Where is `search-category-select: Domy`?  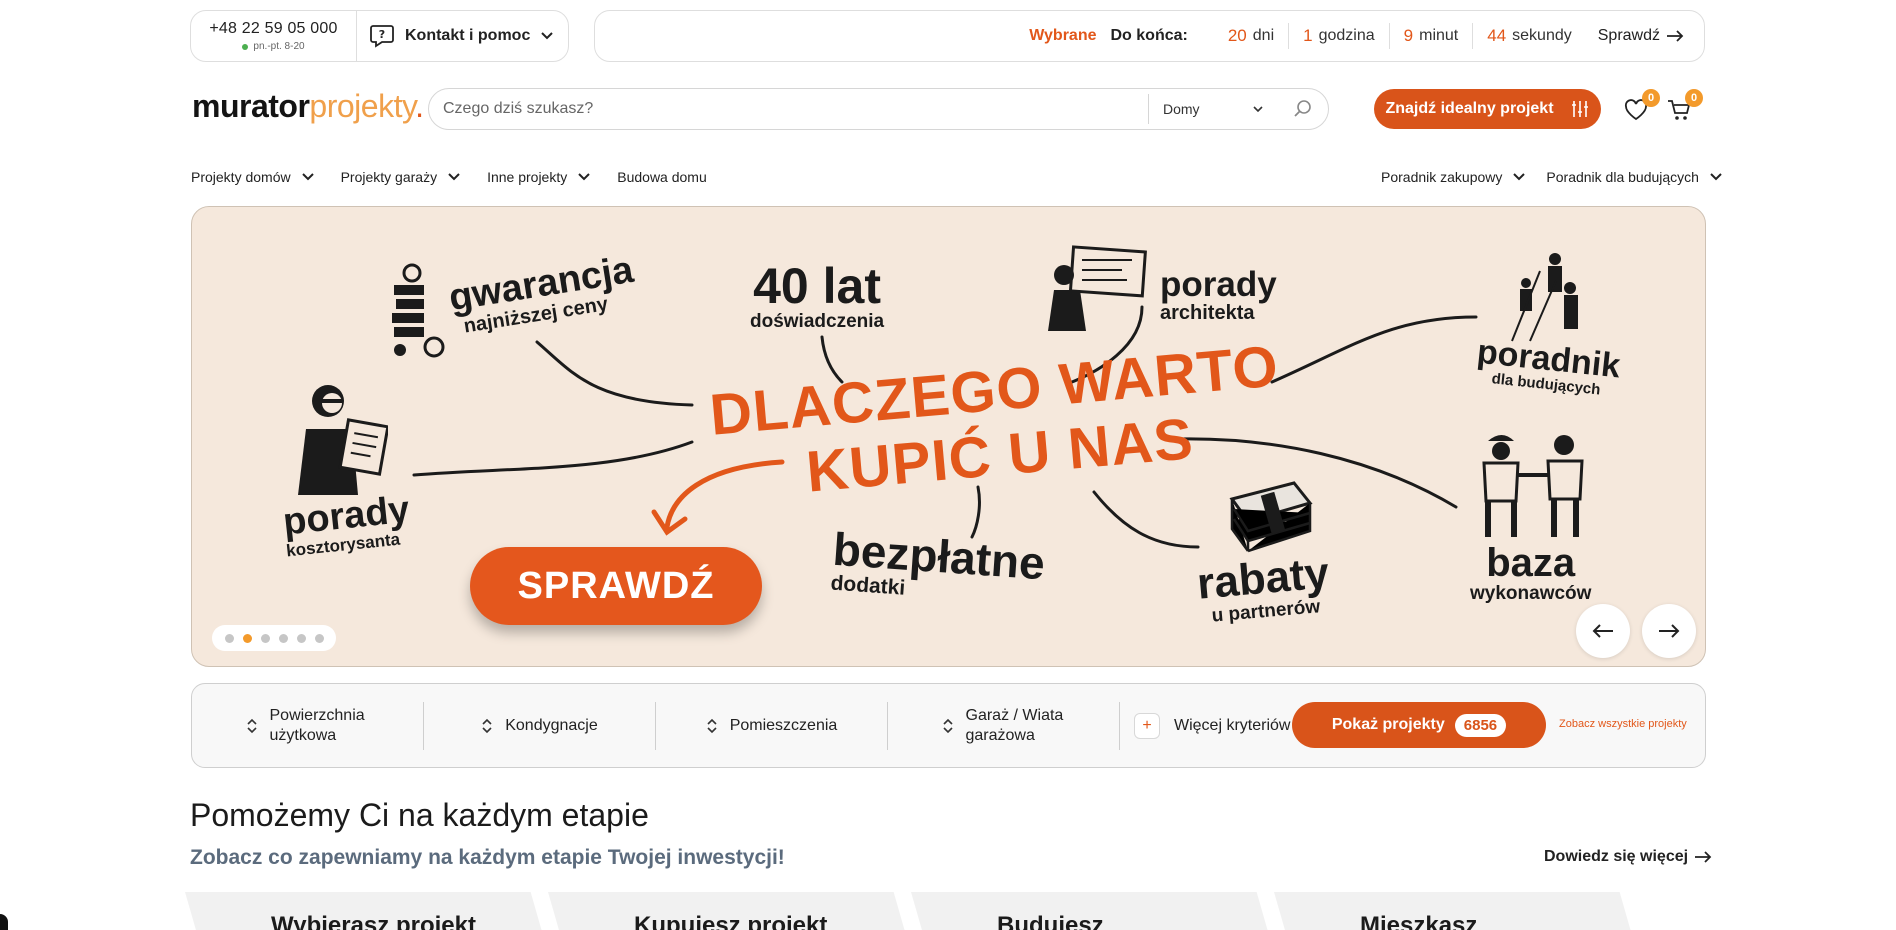 search-category-select: Domy is located at coordinates (1213, 109).